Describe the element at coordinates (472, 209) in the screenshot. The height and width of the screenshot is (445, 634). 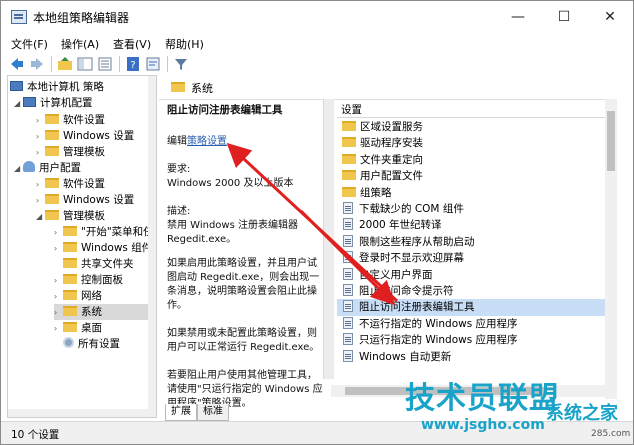
I see `list-item-policy: 下载缺少的 COM 组件` at that location.